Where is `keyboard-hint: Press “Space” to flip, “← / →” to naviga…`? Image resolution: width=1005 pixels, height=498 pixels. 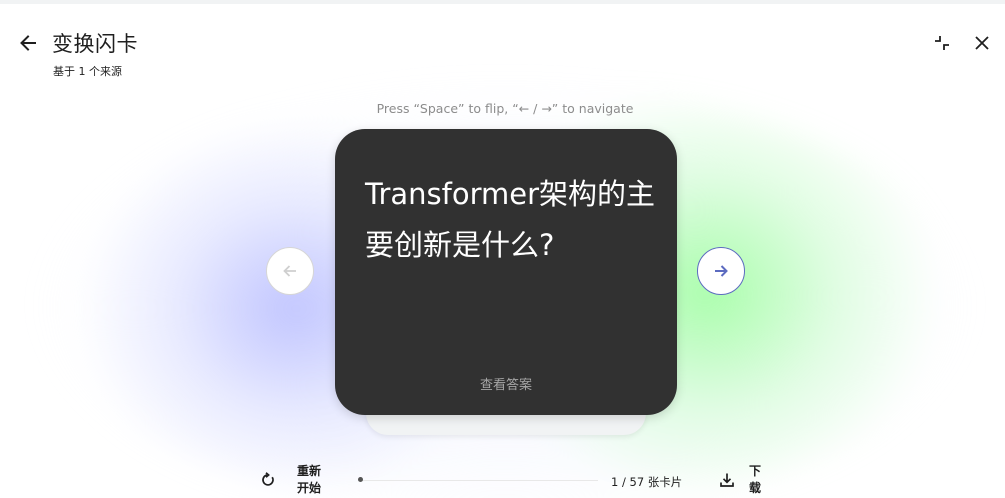
keyboard-hint: Press “Space” to flip, “← / →” to naviga… is located at coordinates (505, 108).